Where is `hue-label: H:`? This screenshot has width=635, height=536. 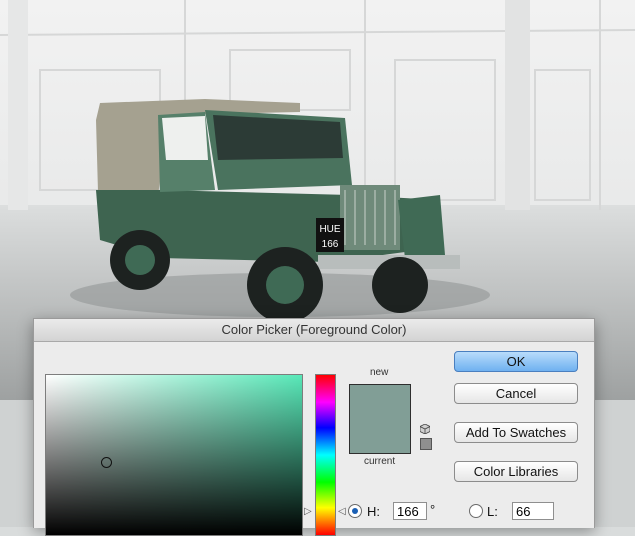
hue-label: H: is located at coordinates (373, 511).